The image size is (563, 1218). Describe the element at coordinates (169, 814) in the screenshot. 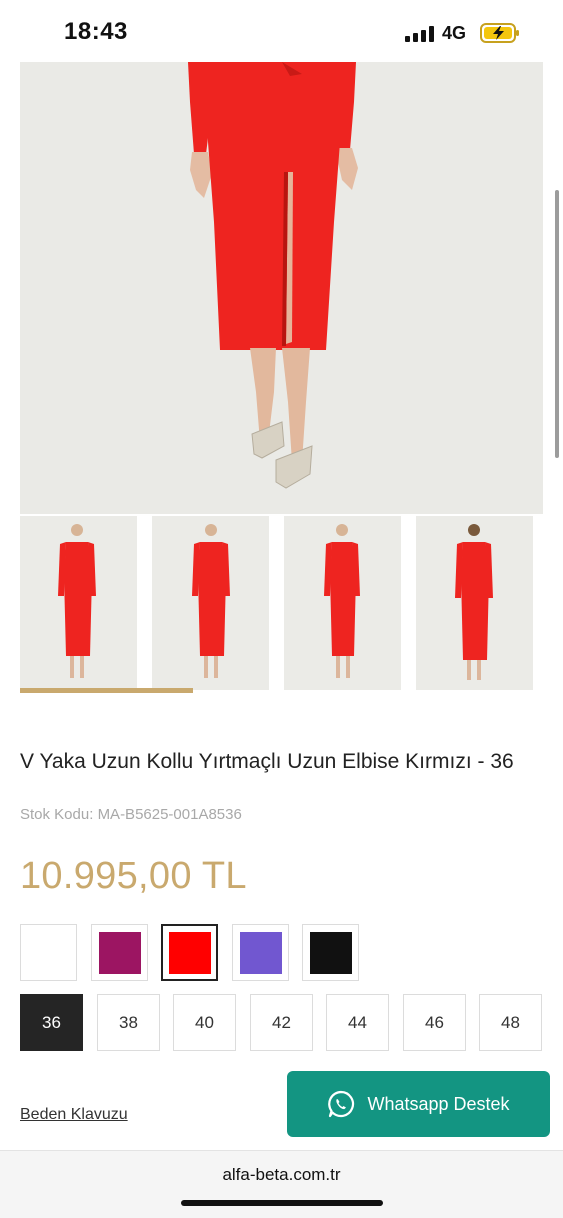

I see `sku-value: MA-B5625-001A8536` at that location.